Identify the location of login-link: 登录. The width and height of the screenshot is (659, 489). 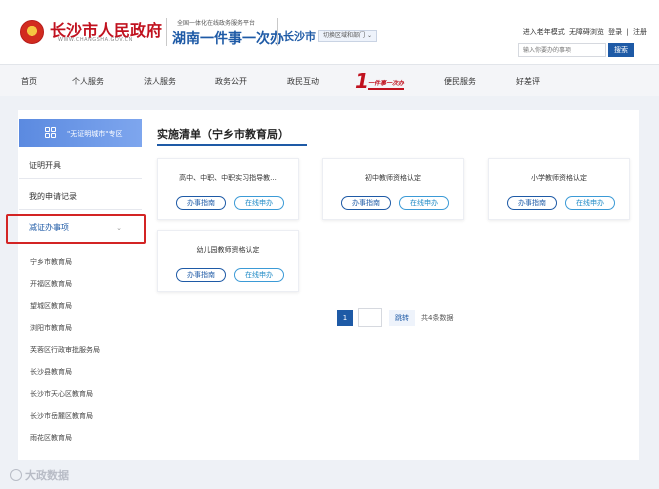
(615, 32).